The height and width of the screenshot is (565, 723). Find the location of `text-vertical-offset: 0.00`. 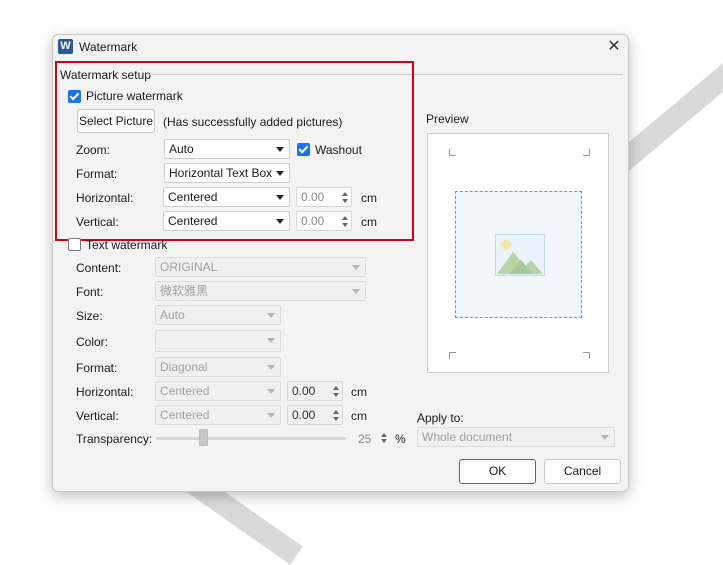

text-vertical-offset: 0.00 is located at coordinates (315, 415).